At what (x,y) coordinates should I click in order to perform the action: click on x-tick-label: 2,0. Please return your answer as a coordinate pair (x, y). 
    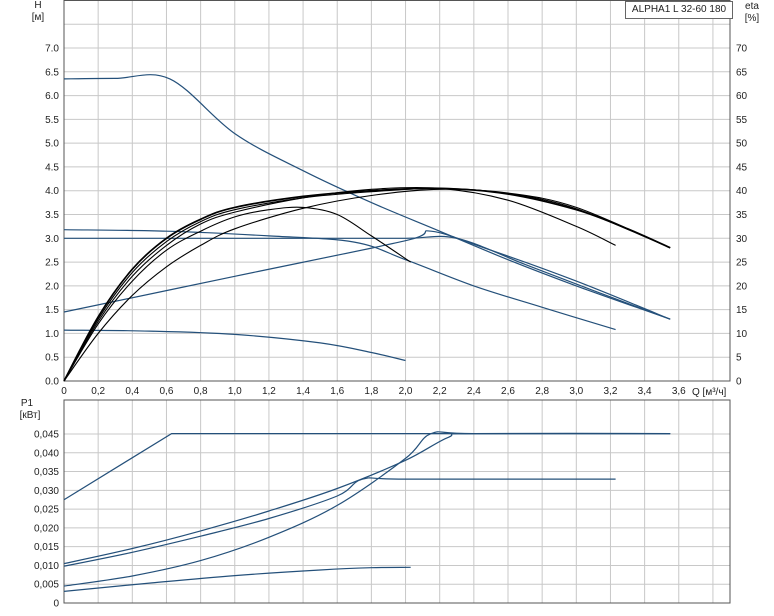
    Looking at the image, I should click on (406, 391).